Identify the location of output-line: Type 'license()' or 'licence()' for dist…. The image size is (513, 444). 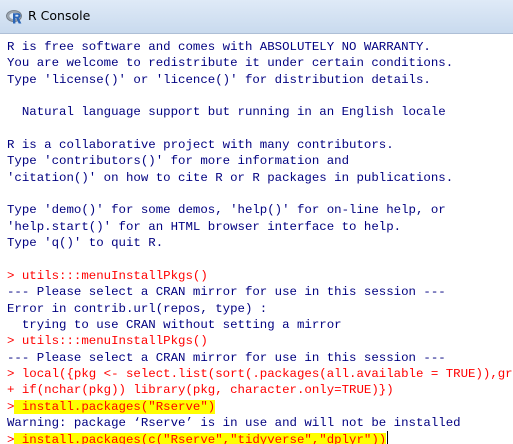
(219, 79).